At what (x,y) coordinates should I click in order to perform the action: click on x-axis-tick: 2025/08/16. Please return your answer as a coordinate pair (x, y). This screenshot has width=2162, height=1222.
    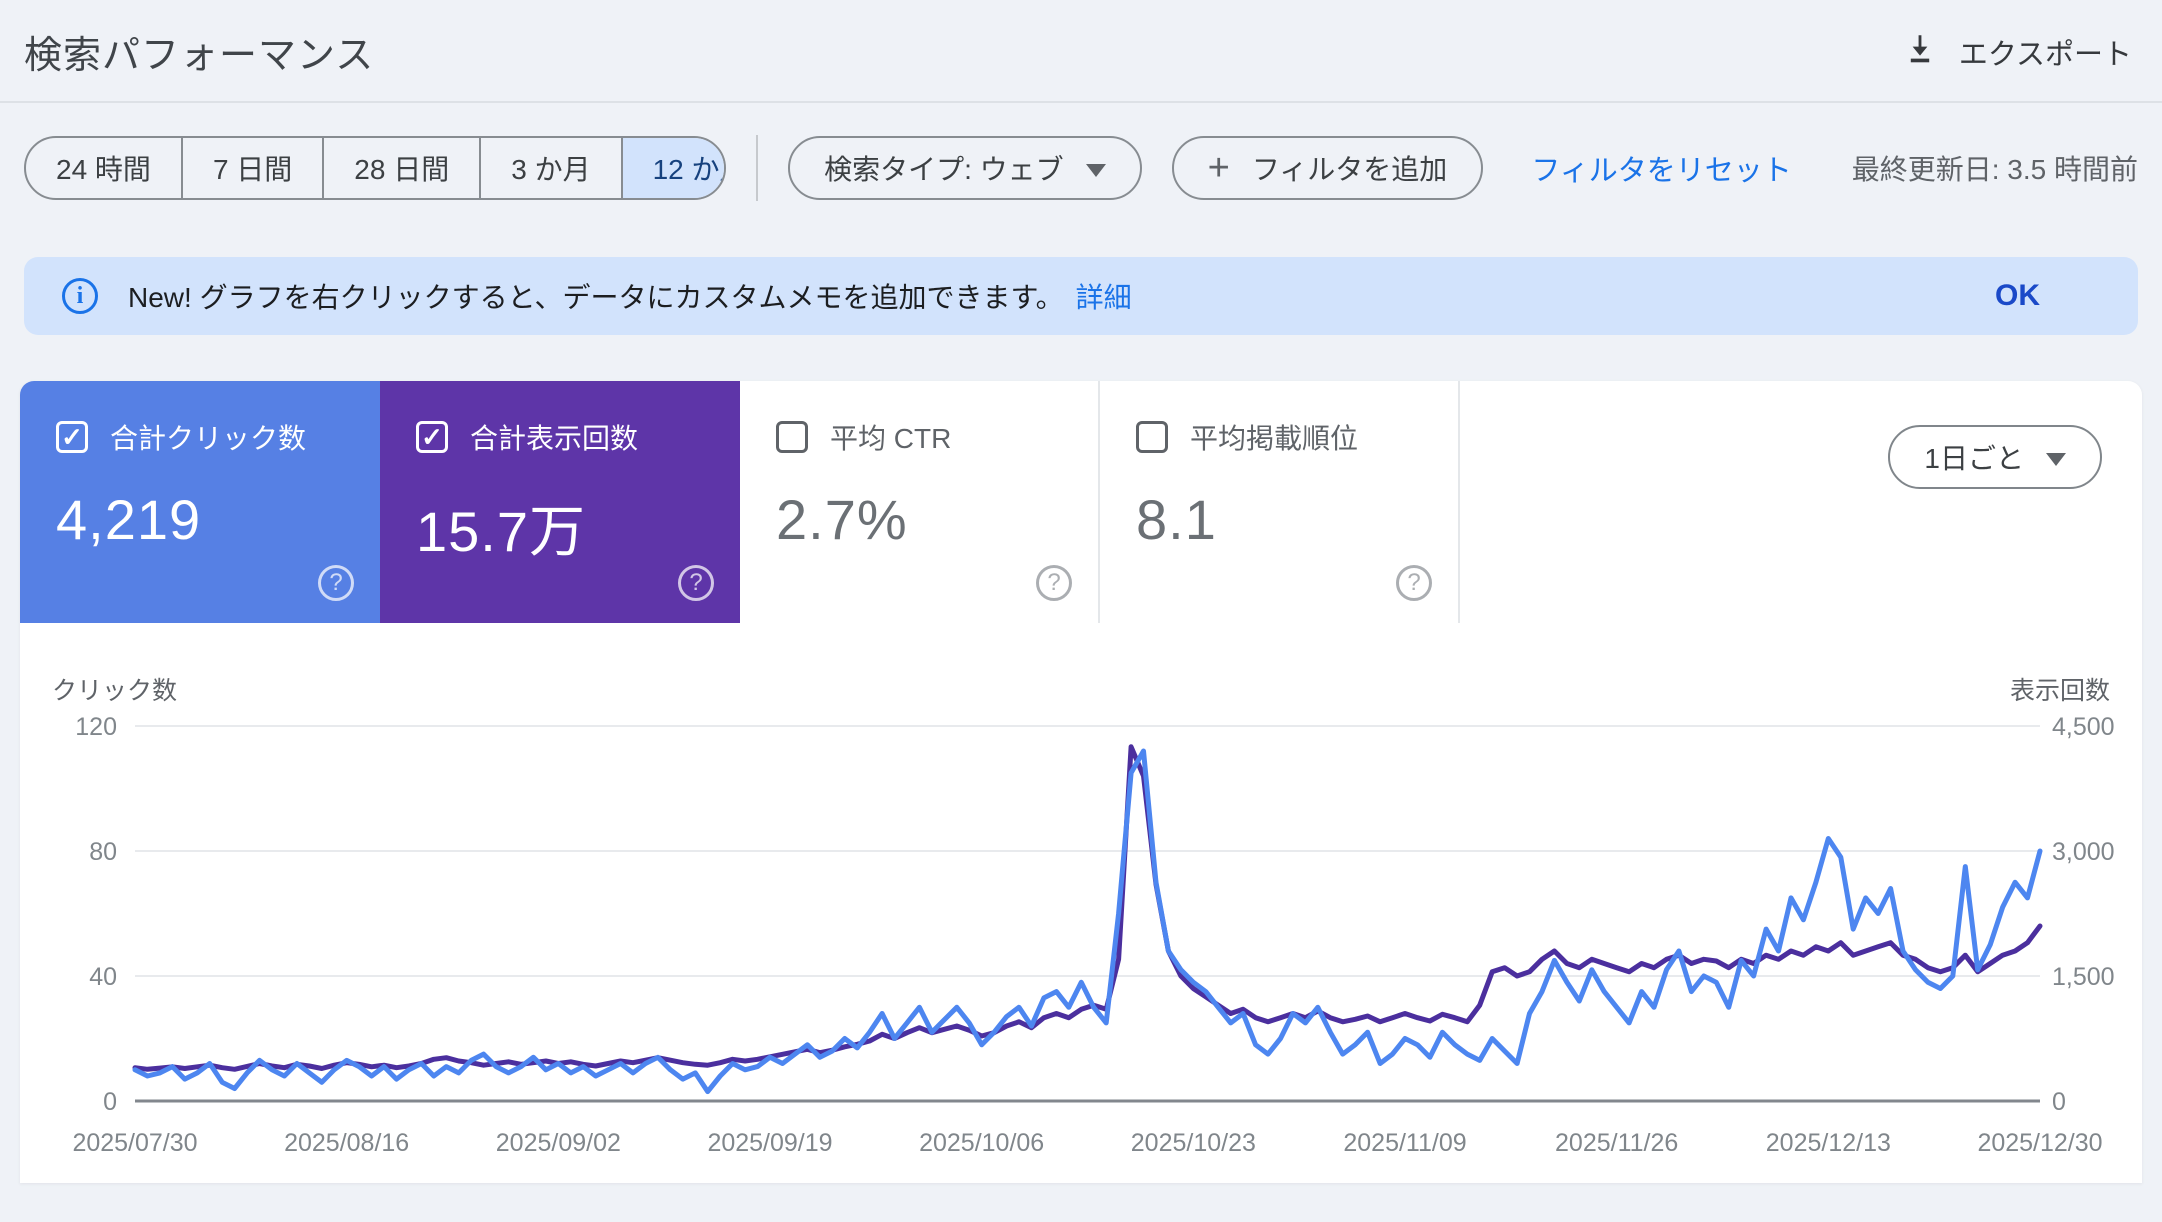
    Looking at the image, I should click on (346, 1143).